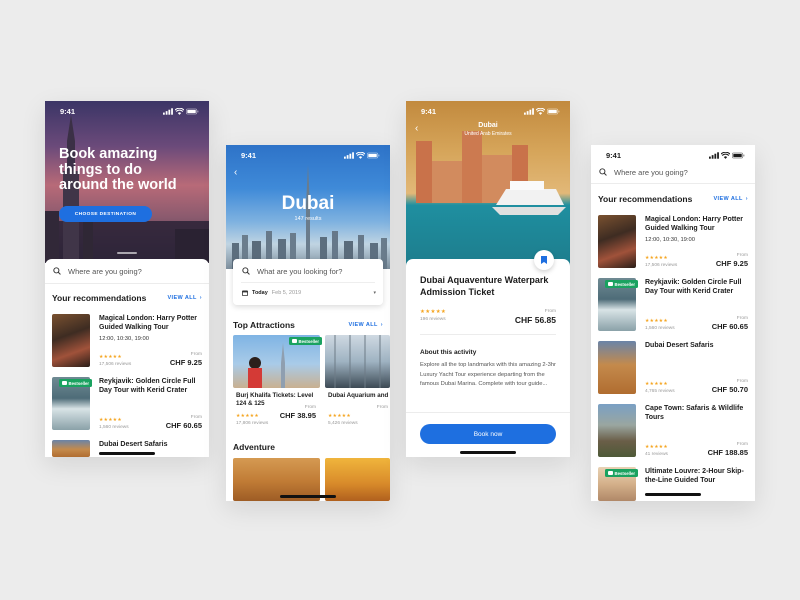 This screenshot has height=600, width=800. Describe the element at coordinates (308, 271) in the screenshot. I see `search-input: What are you looking for?` at that location.